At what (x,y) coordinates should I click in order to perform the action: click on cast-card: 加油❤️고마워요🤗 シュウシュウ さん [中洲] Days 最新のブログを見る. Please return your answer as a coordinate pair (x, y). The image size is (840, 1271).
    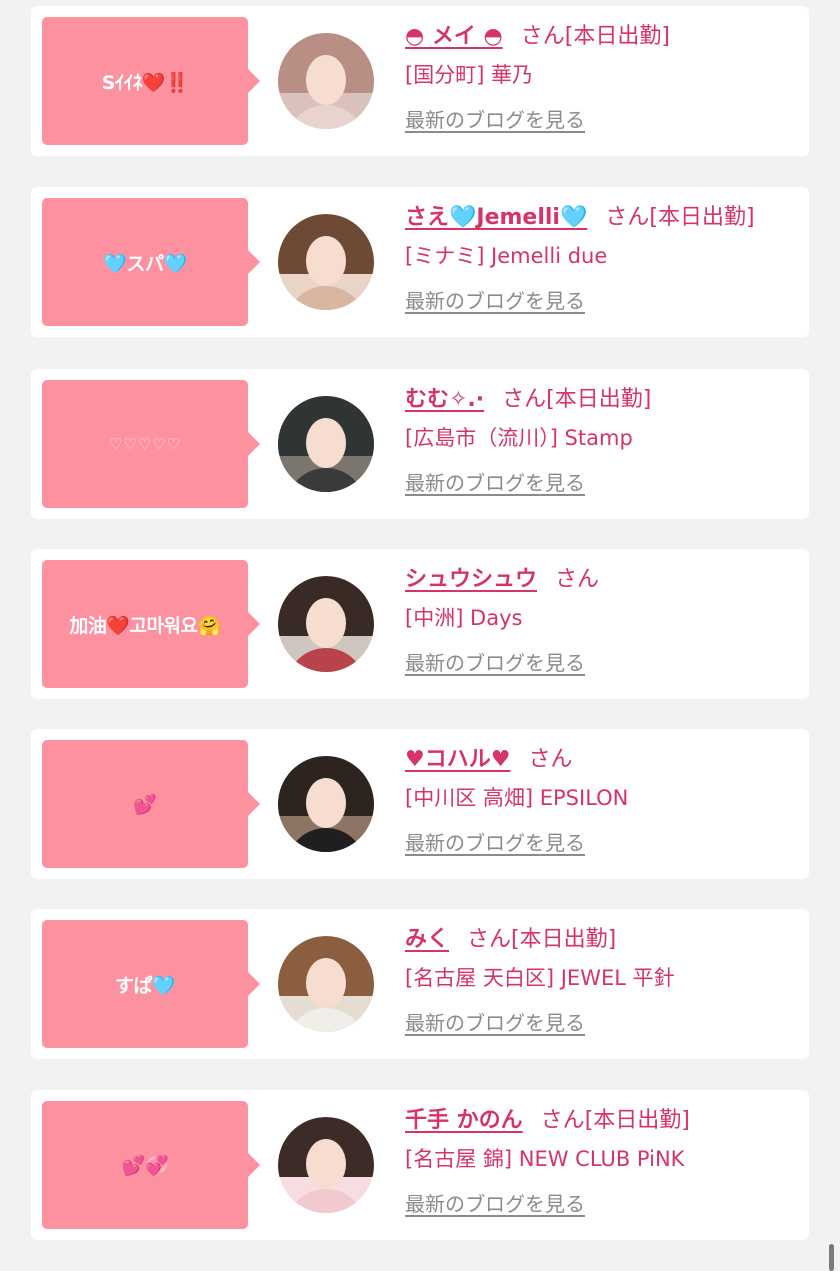
    Looking at the image, I should click on (420, 624).